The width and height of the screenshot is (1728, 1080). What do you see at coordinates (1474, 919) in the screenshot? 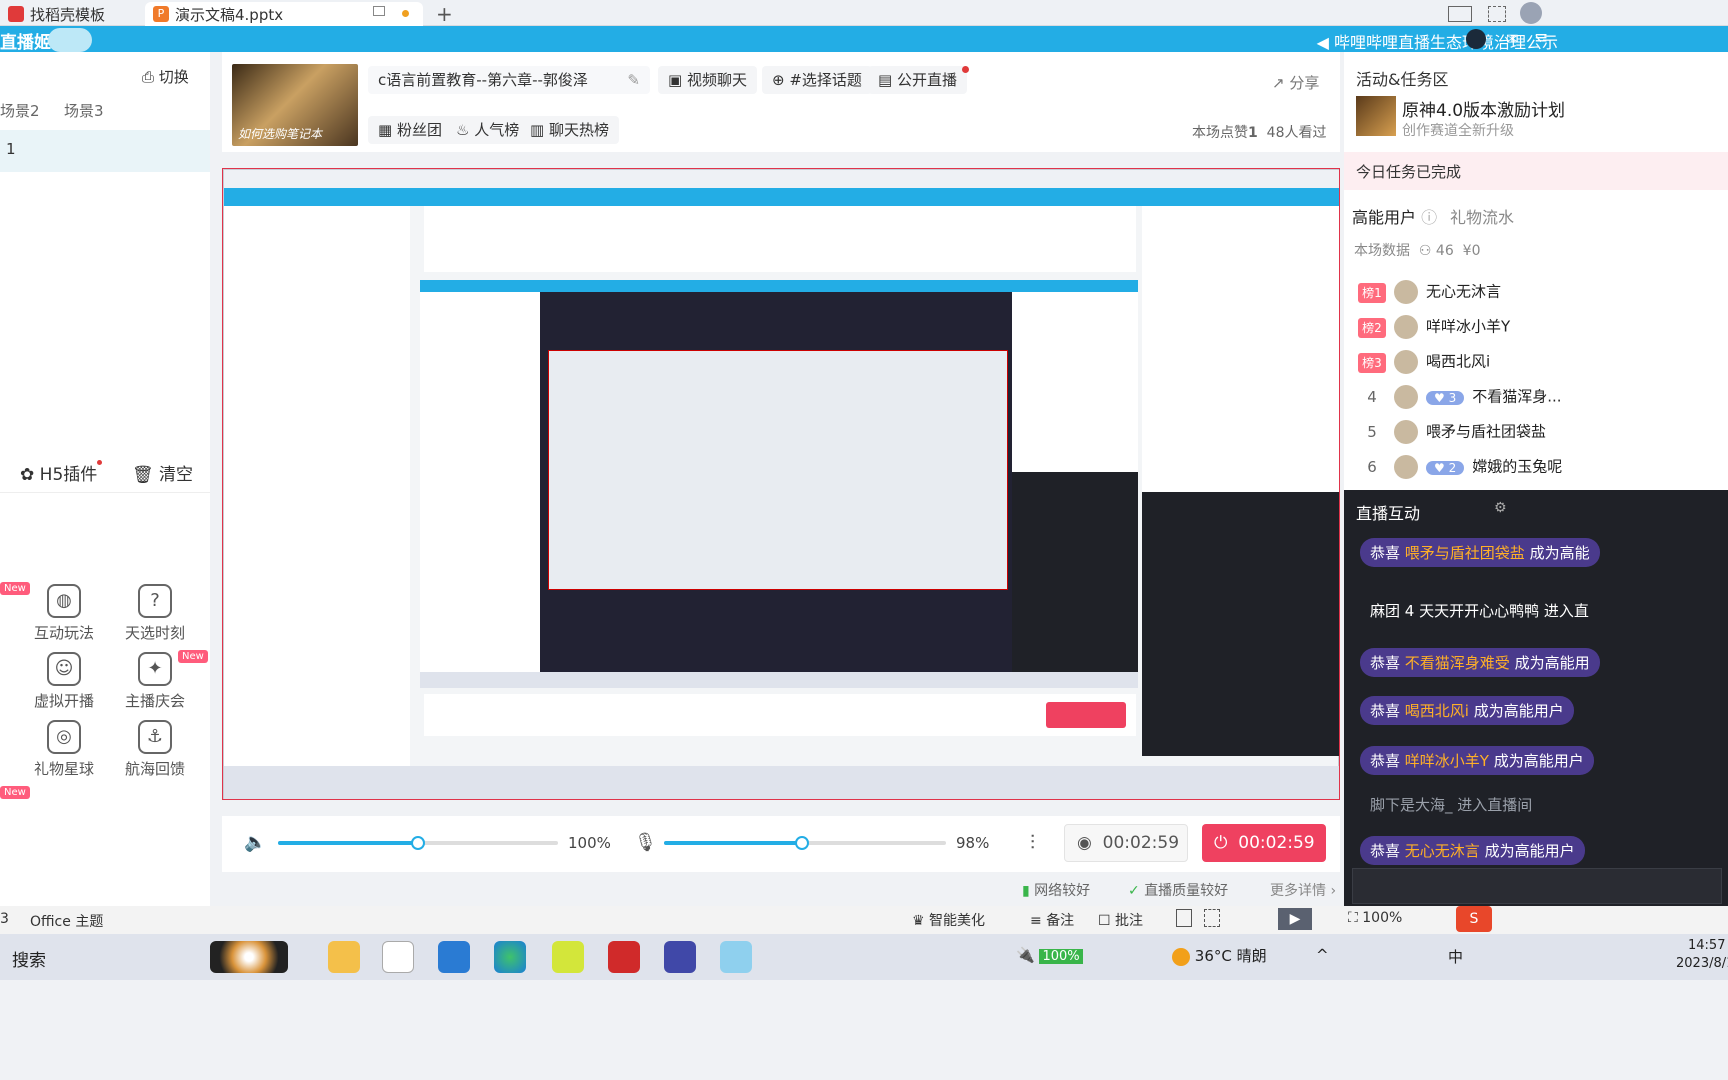
I see `sogou-ime-icon: S` at bounding box center [1474, 919].